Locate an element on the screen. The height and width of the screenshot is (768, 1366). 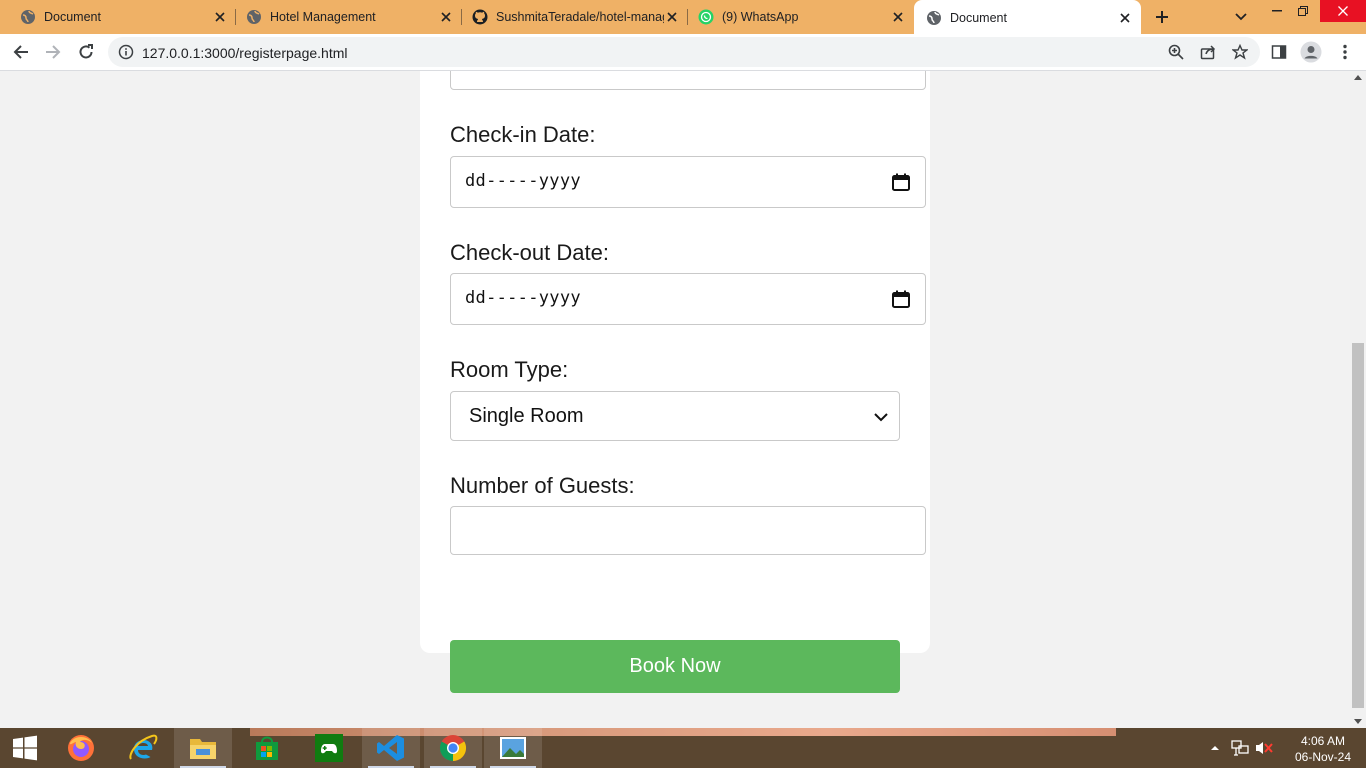
tab-title: Hotel Management is located at coordinates (323, 17).